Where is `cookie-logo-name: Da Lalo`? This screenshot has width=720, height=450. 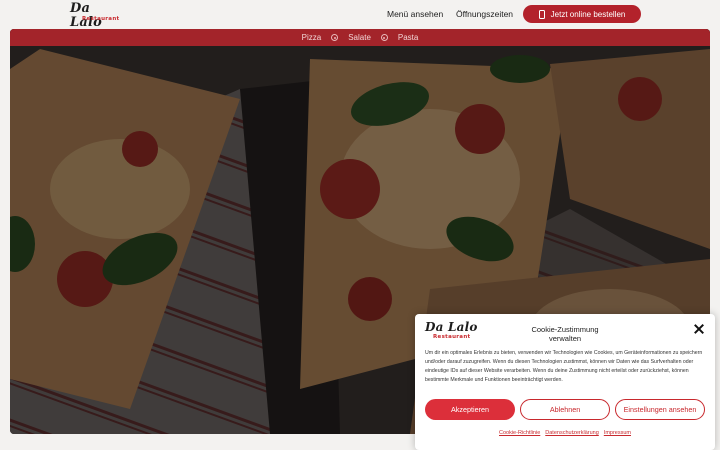
cookie-logo-name: Da Lalo is located at coordinates (451, 327).